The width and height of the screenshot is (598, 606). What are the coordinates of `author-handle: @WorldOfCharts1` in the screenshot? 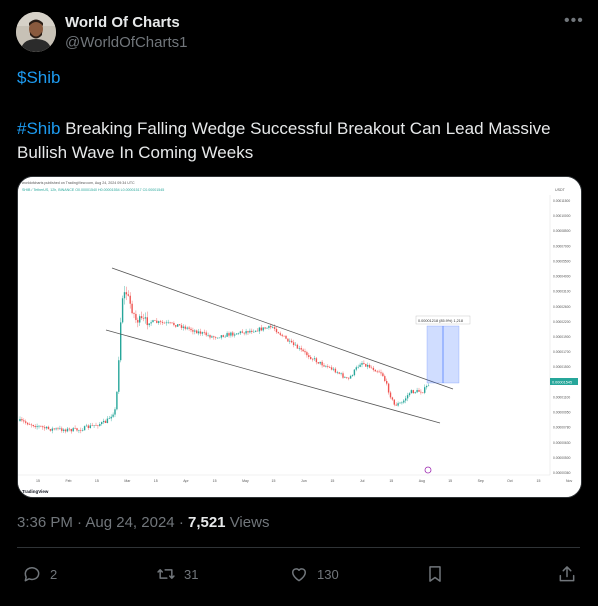 It's located at (126, 42).